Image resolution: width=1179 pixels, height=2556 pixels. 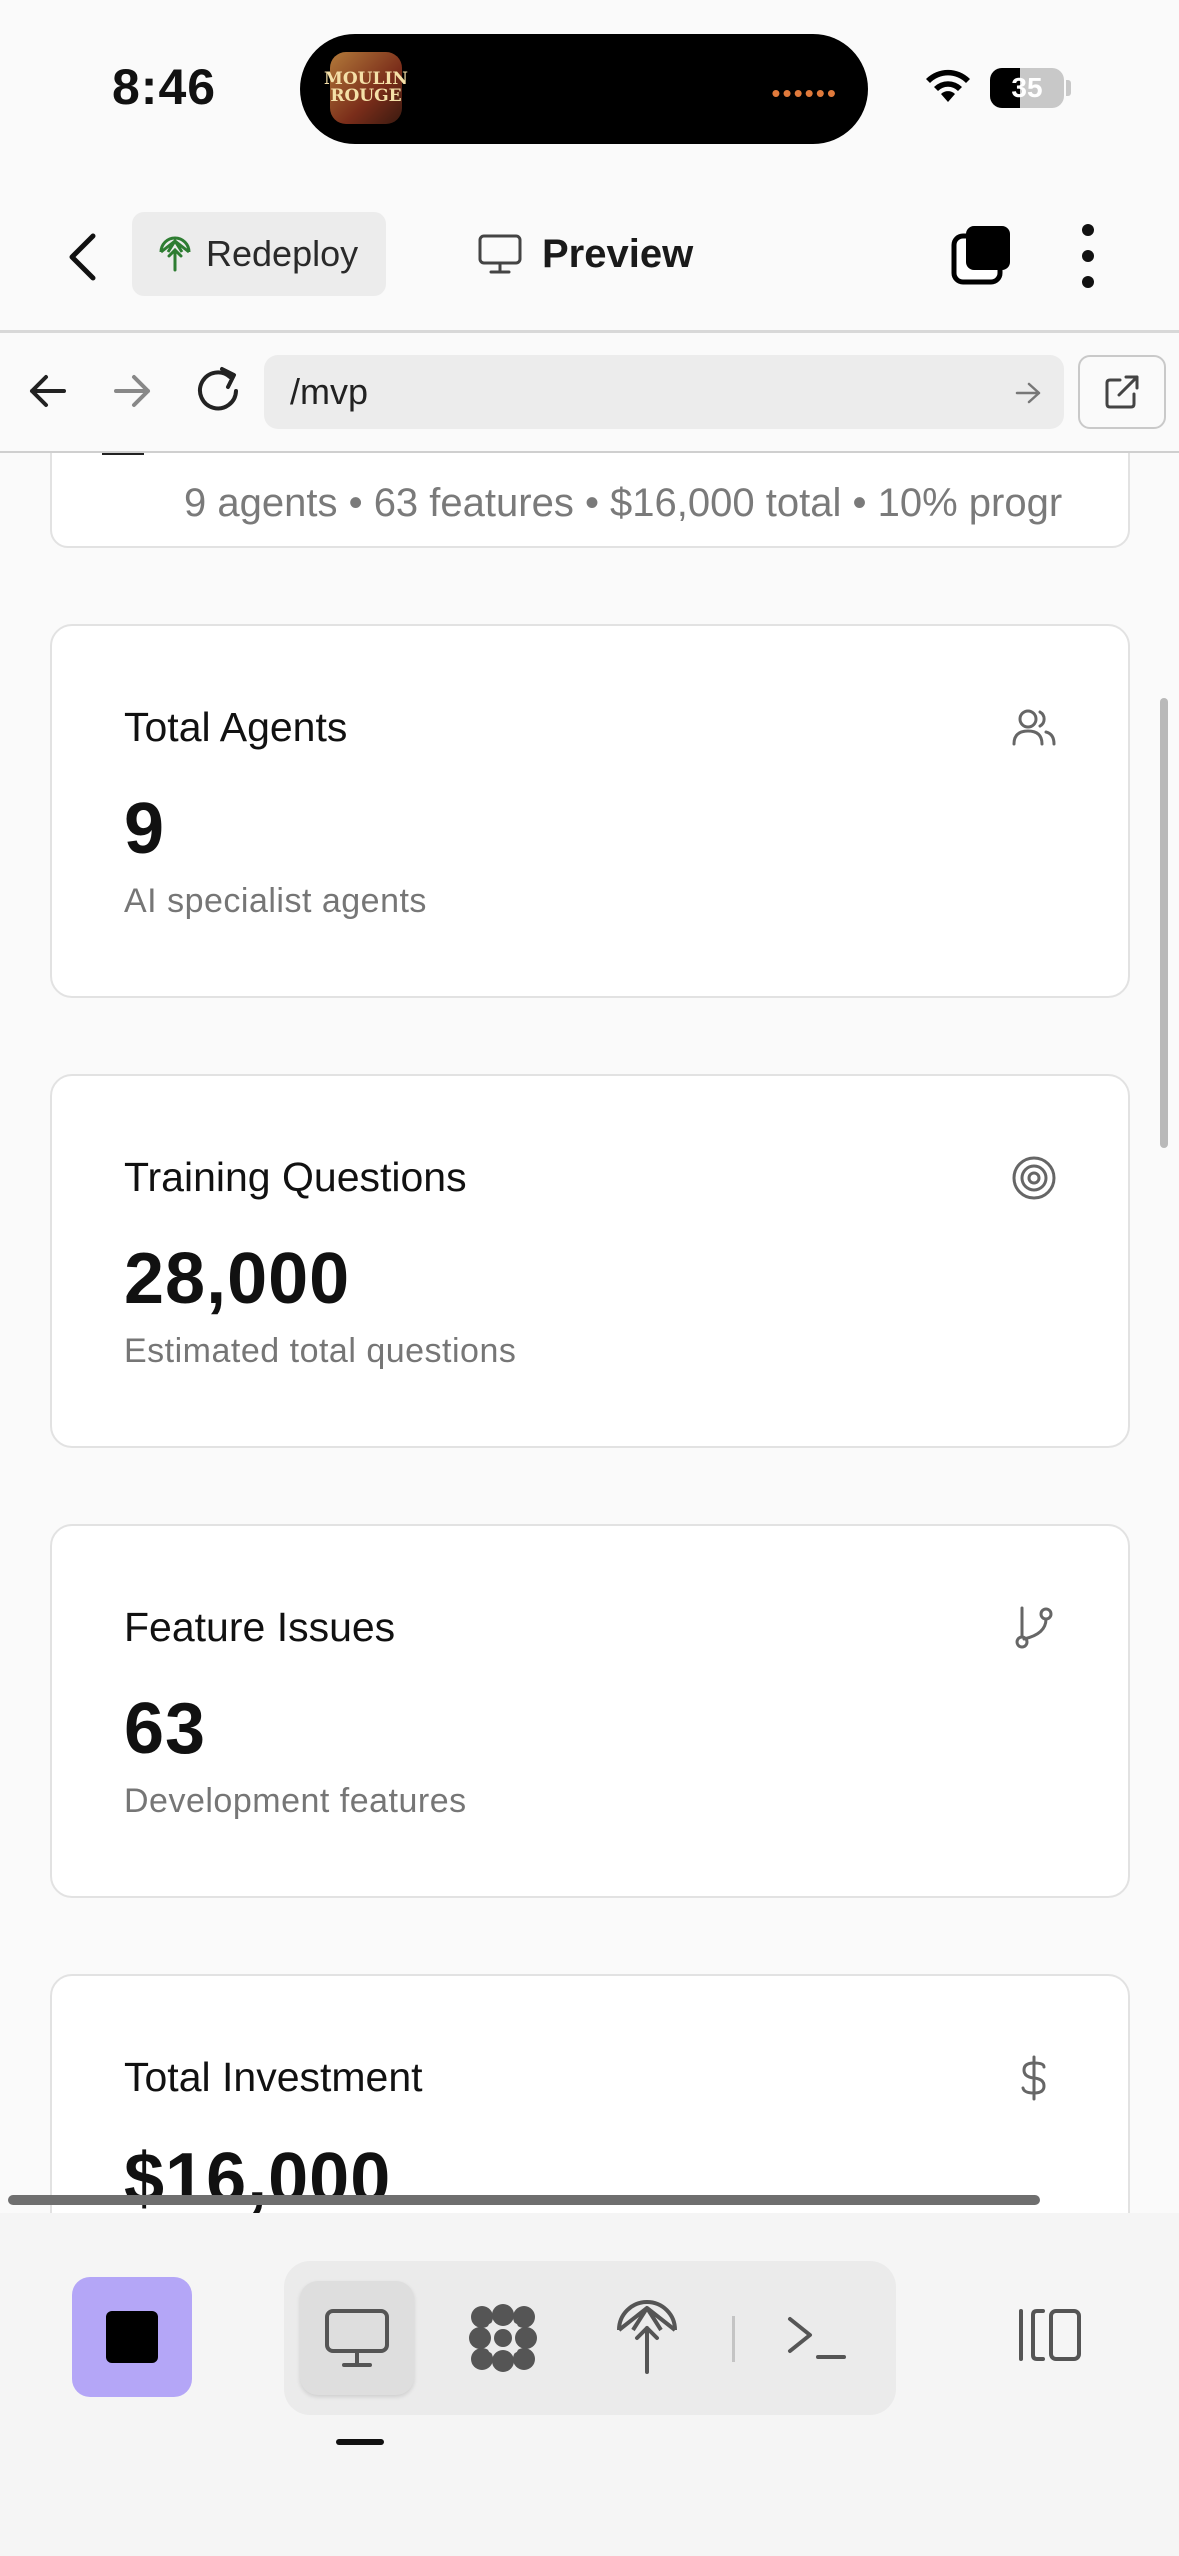 I want to click on users-icon, so click(x=1034, y=727).